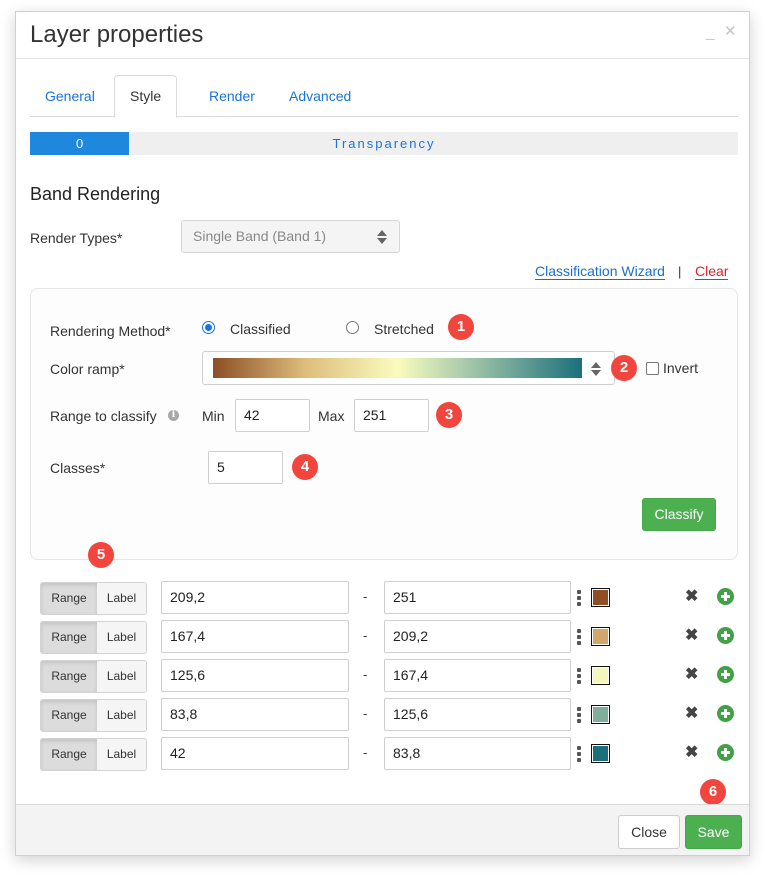 The image size is (765, 875). Describe the element at coordinates (730, 31) in the screenshot. I see `close-icon: ✕` at that location.